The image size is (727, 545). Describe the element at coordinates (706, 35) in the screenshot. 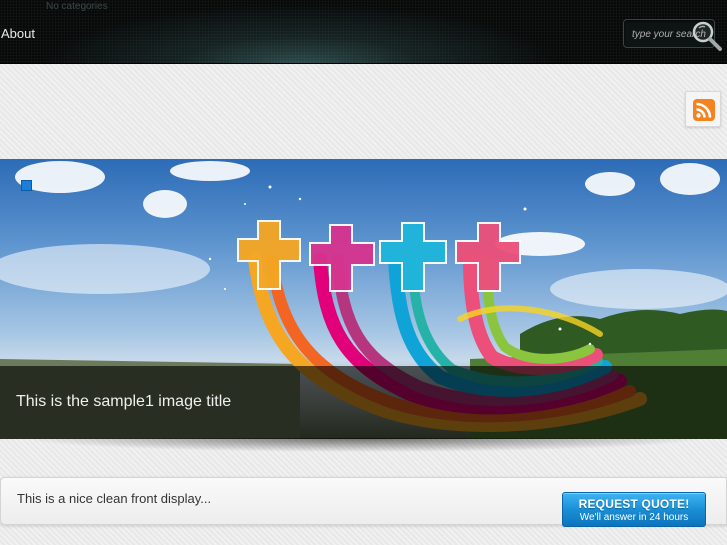

I see `search-icon` at that location.